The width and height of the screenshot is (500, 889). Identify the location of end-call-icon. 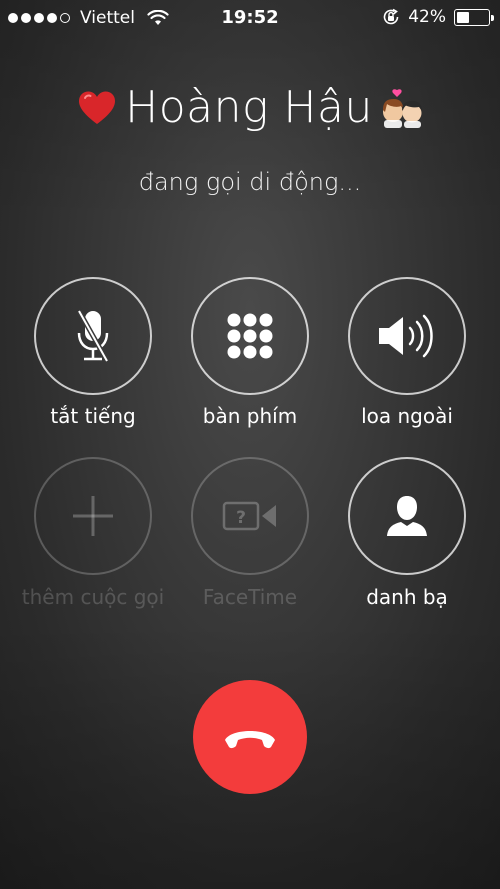
(250, 740).